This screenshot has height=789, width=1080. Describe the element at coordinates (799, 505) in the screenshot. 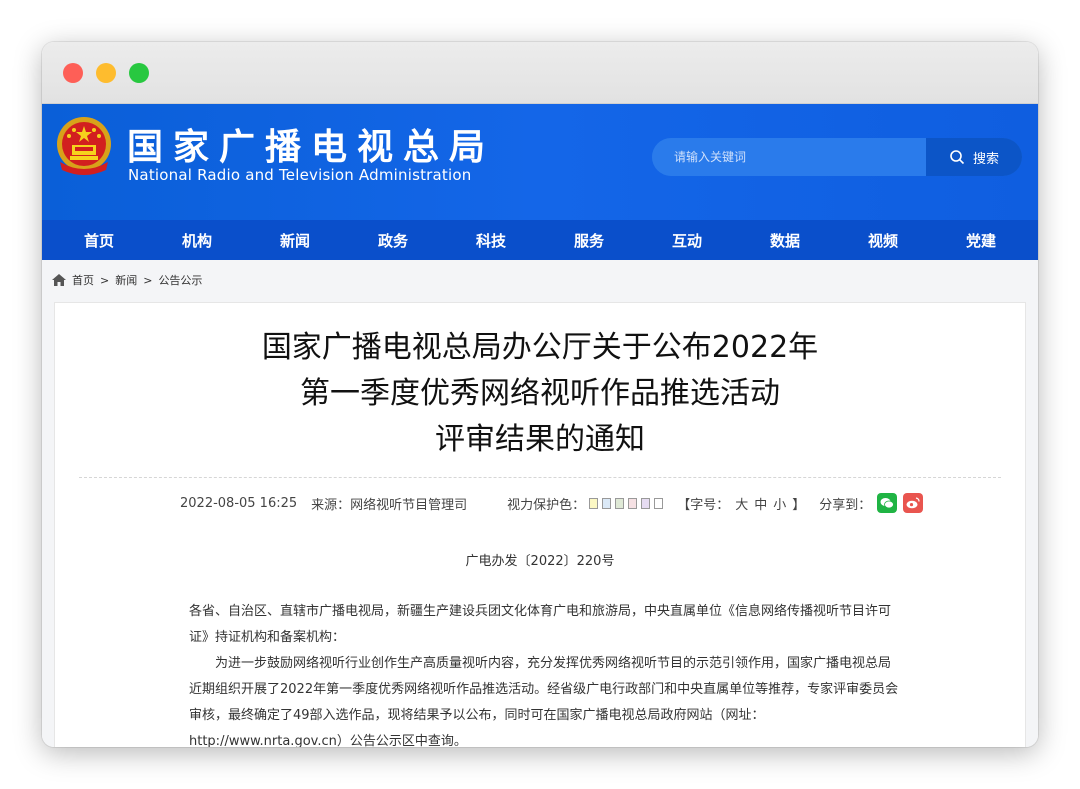

I see `font-size-close: 】` at that location.